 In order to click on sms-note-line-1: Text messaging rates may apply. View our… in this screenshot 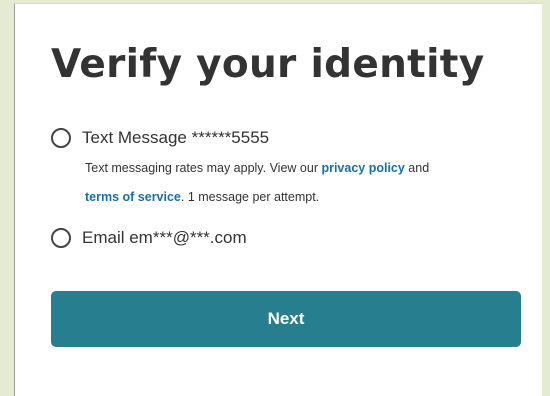, I will do `click(295, 168)`.